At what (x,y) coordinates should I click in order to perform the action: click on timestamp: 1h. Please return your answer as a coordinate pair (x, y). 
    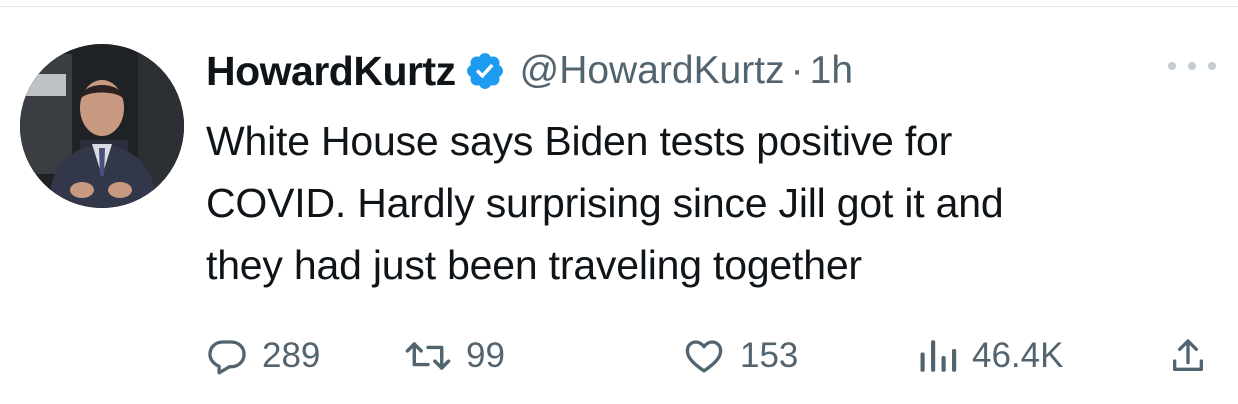
    Looking at the image, I should click on (831, 71).